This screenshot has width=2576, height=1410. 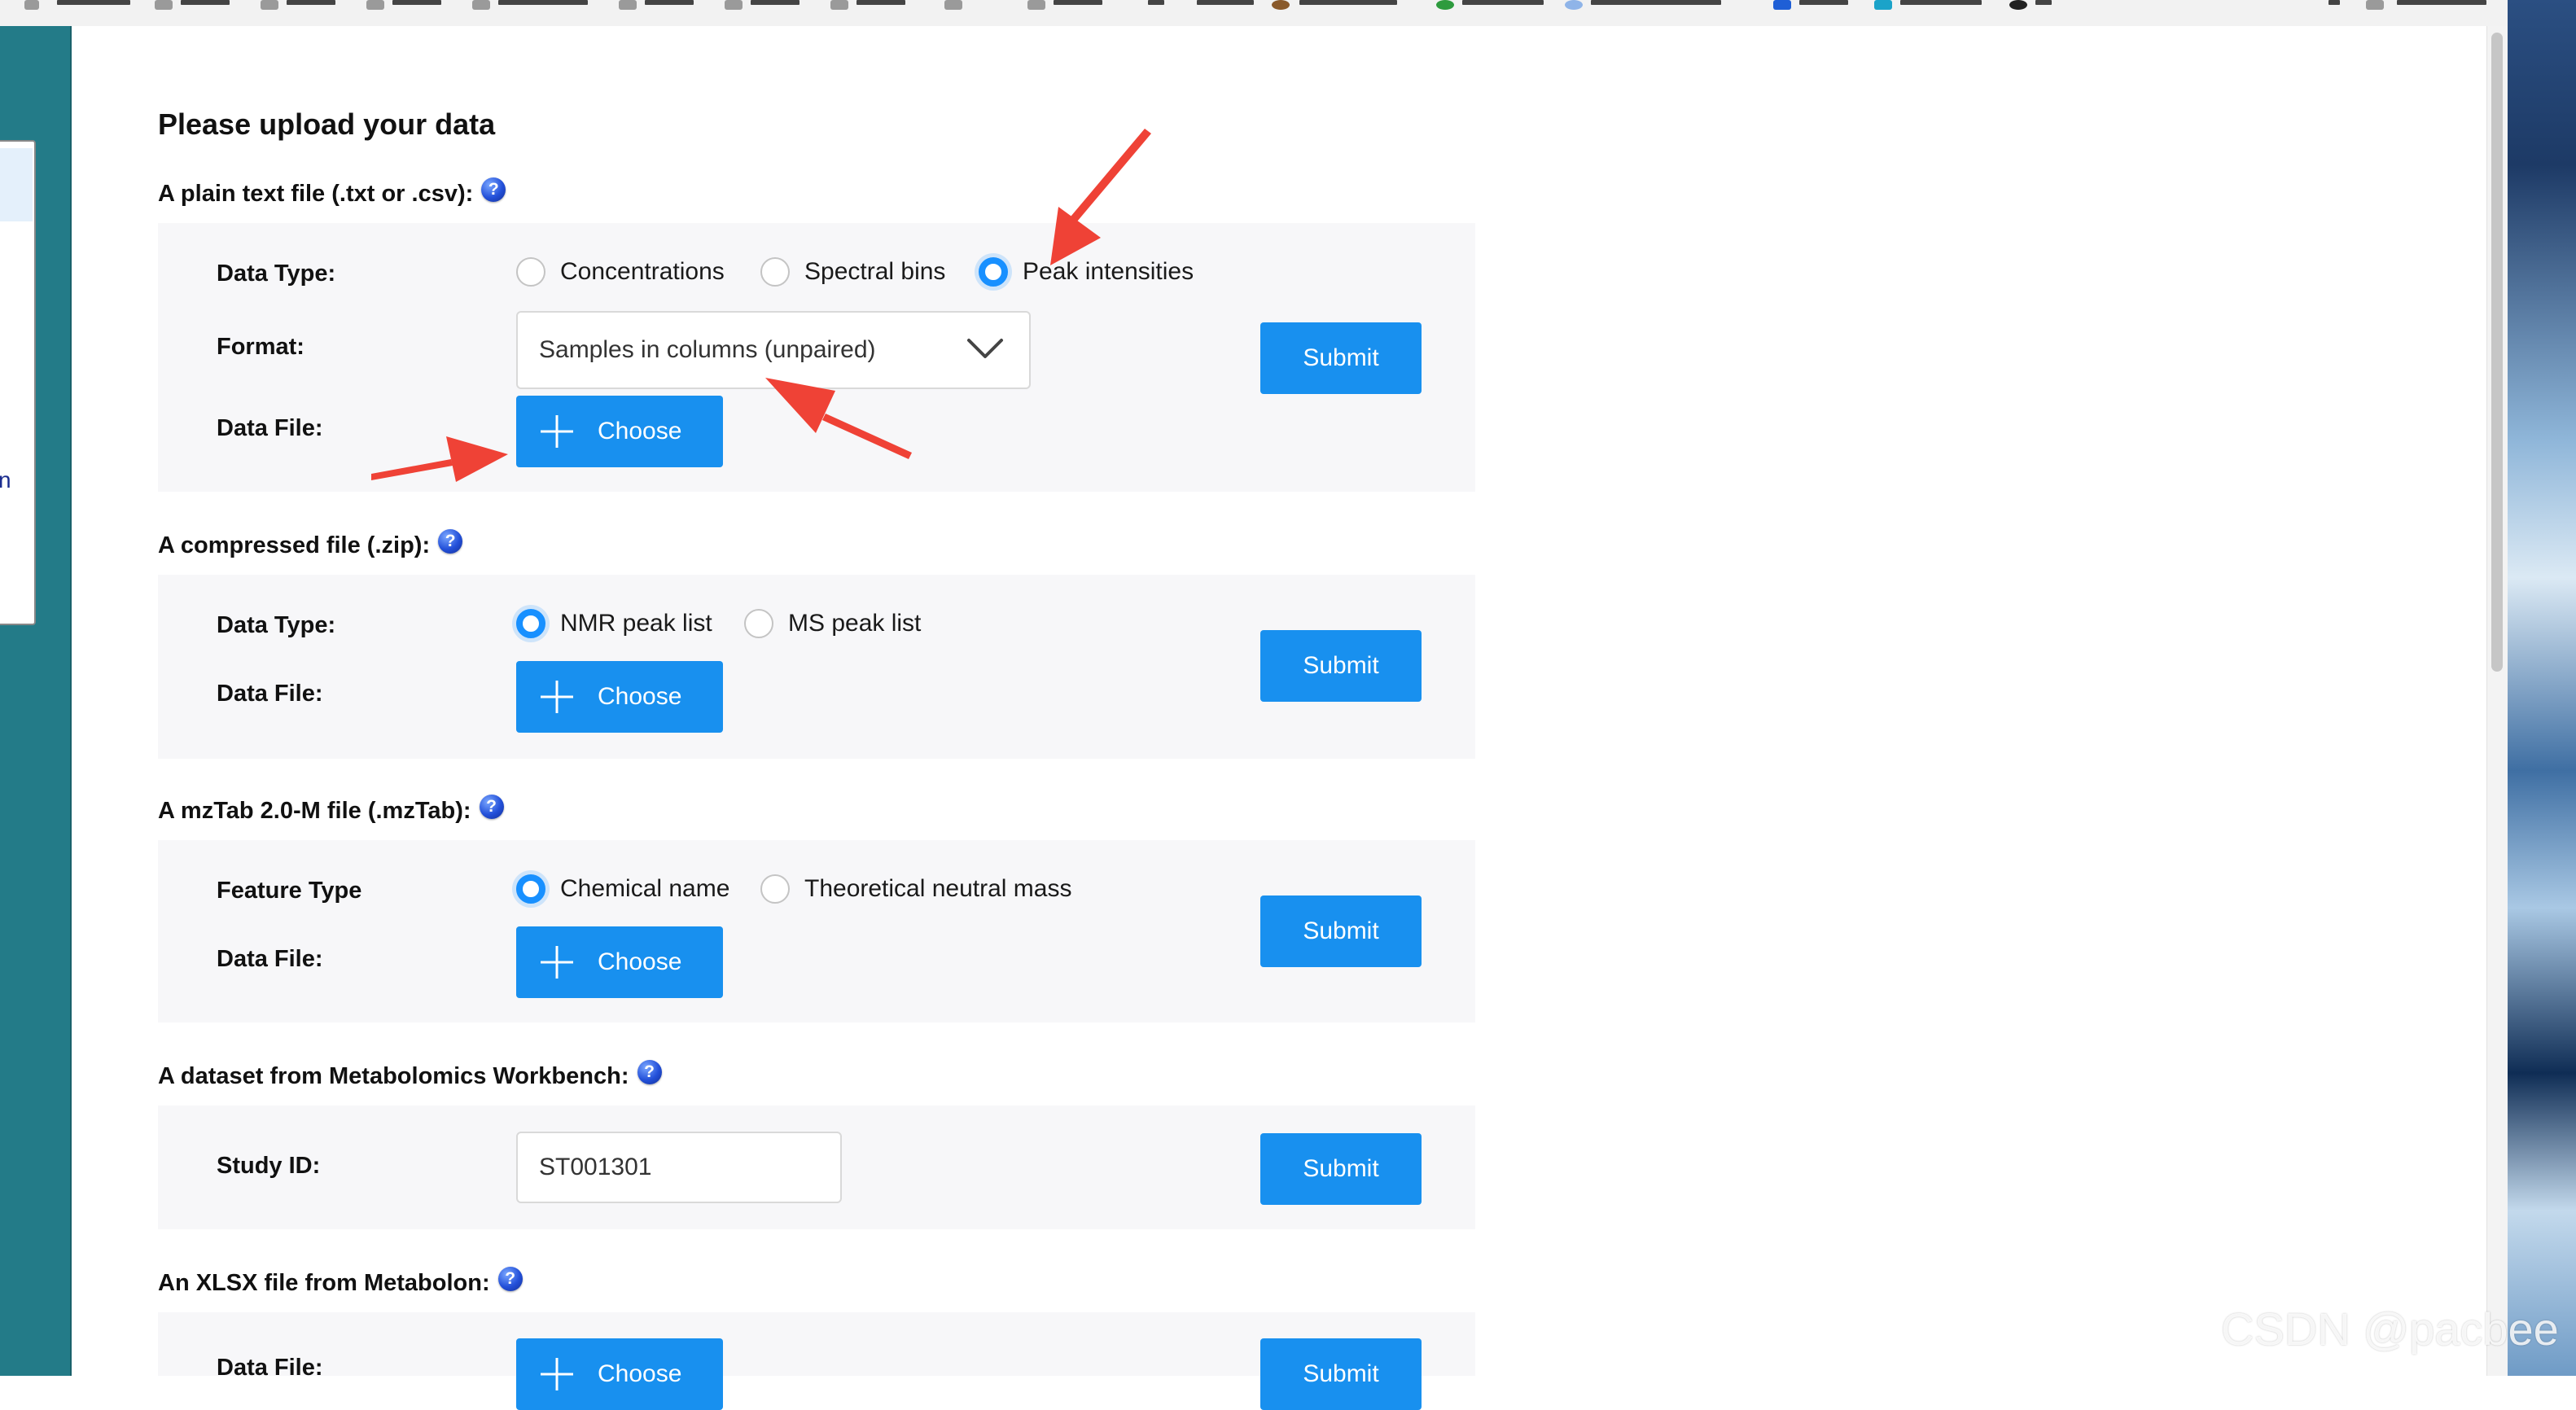 I want to click on feature-type-label: Feature Type, so click(x=289, y=891).